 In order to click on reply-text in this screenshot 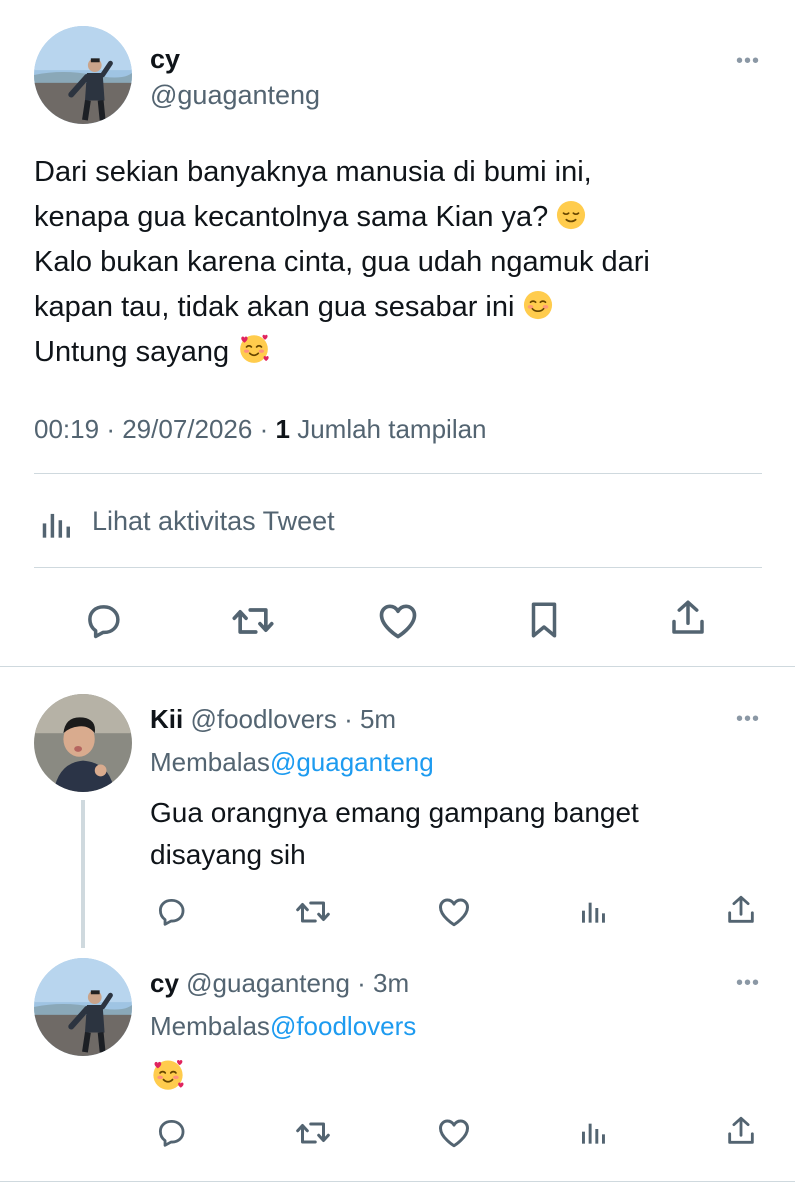, I will do `click(168, 1076)`.